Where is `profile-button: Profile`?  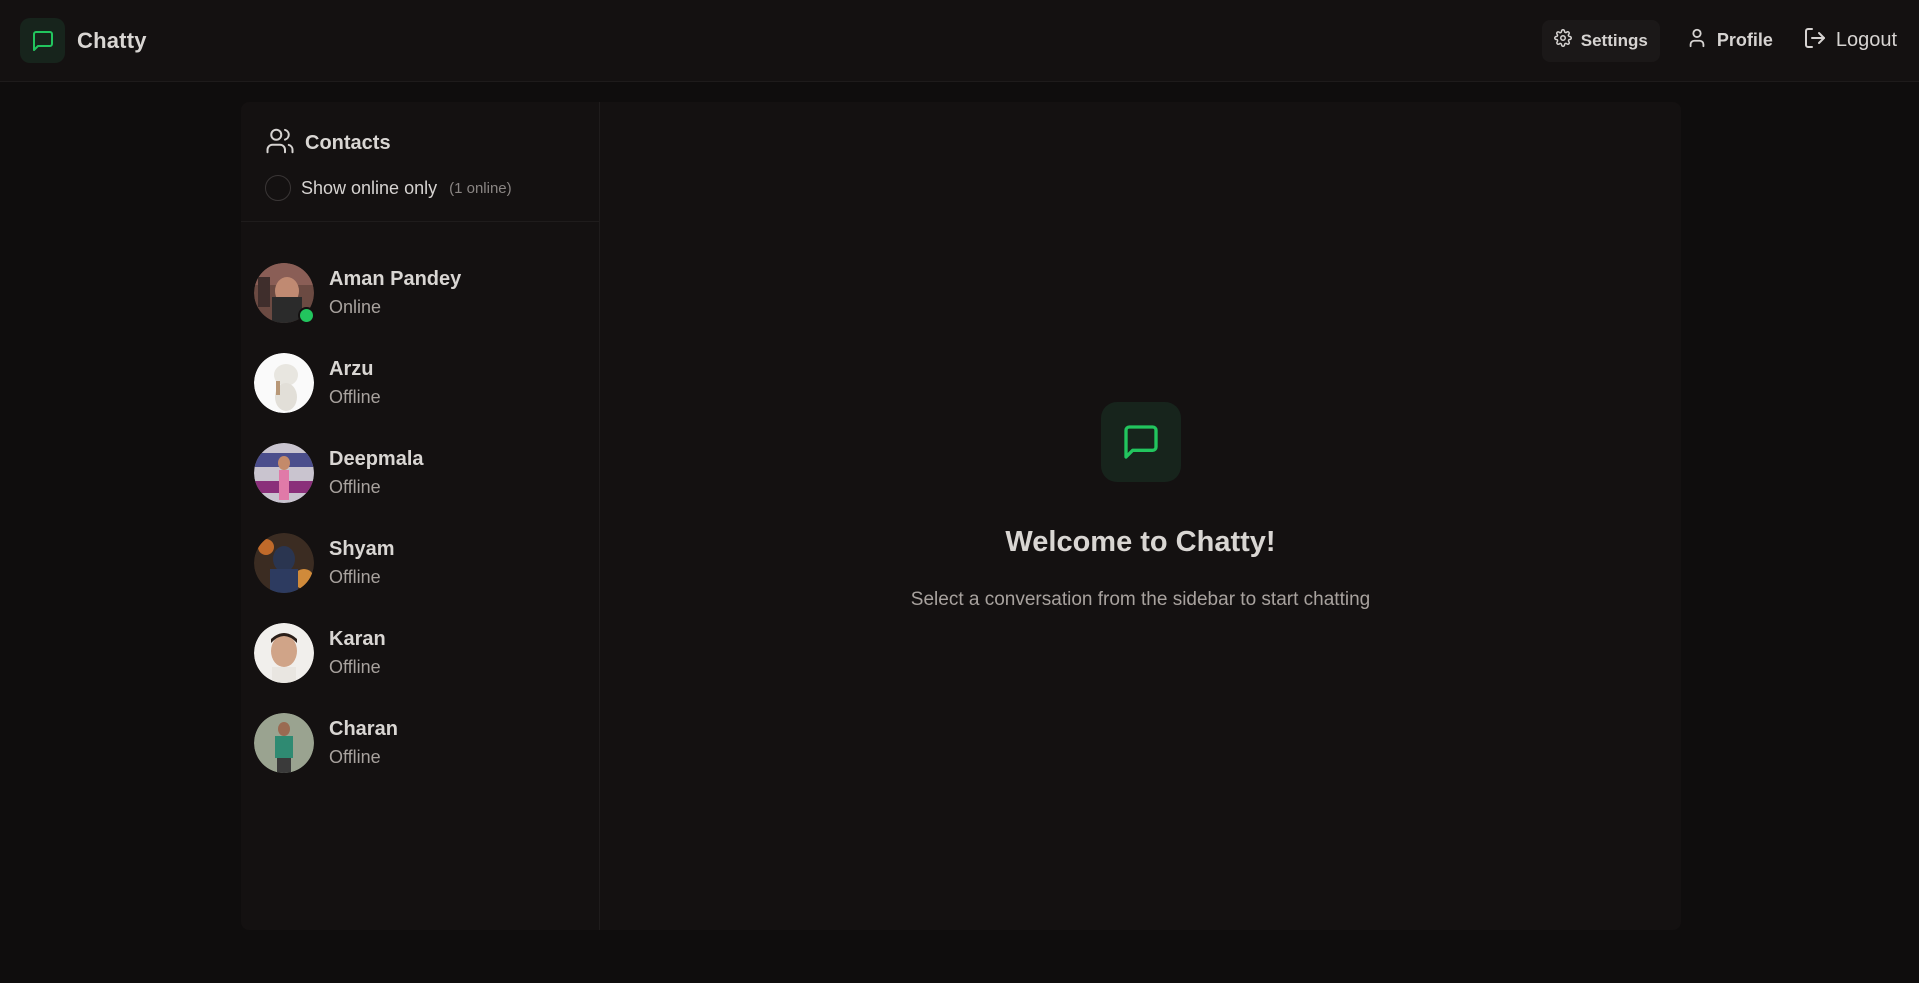
profile-button: Profile is located at coordinates (1729, 41).